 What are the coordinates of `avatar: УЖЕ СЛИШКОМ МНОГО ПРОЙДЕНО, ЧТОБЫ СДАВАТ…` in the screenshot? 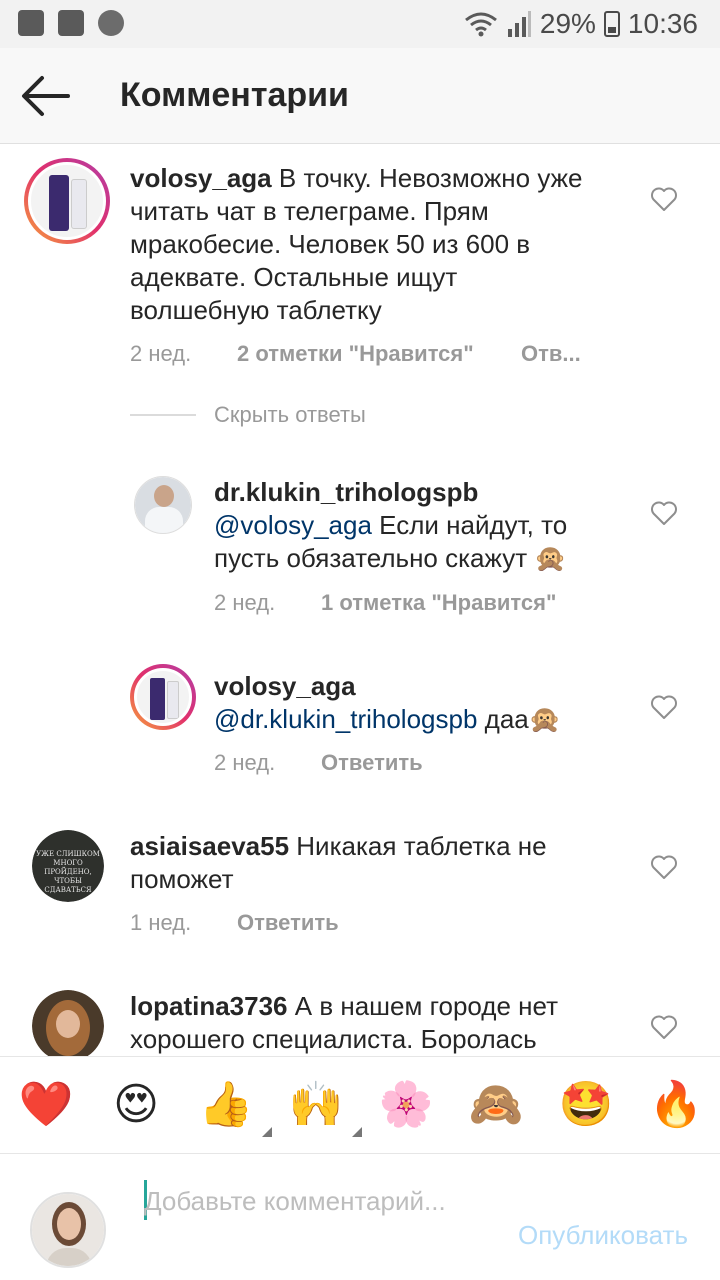 It's located at (68, 866).